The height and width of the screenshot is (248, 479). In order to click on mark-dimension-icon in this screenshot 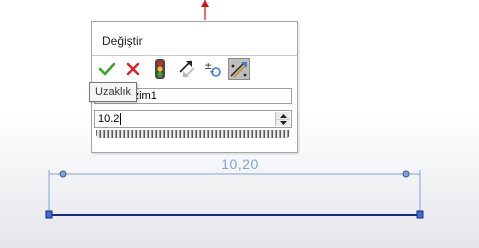, I will do `click(238, 70)`.